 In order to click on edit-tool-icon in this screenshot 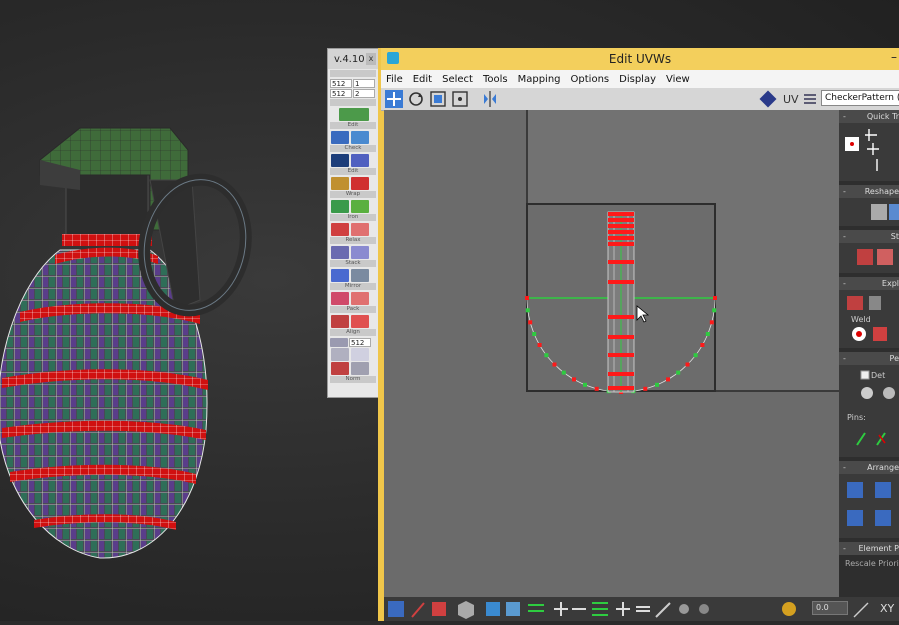, I will do `click(354, 114)`.